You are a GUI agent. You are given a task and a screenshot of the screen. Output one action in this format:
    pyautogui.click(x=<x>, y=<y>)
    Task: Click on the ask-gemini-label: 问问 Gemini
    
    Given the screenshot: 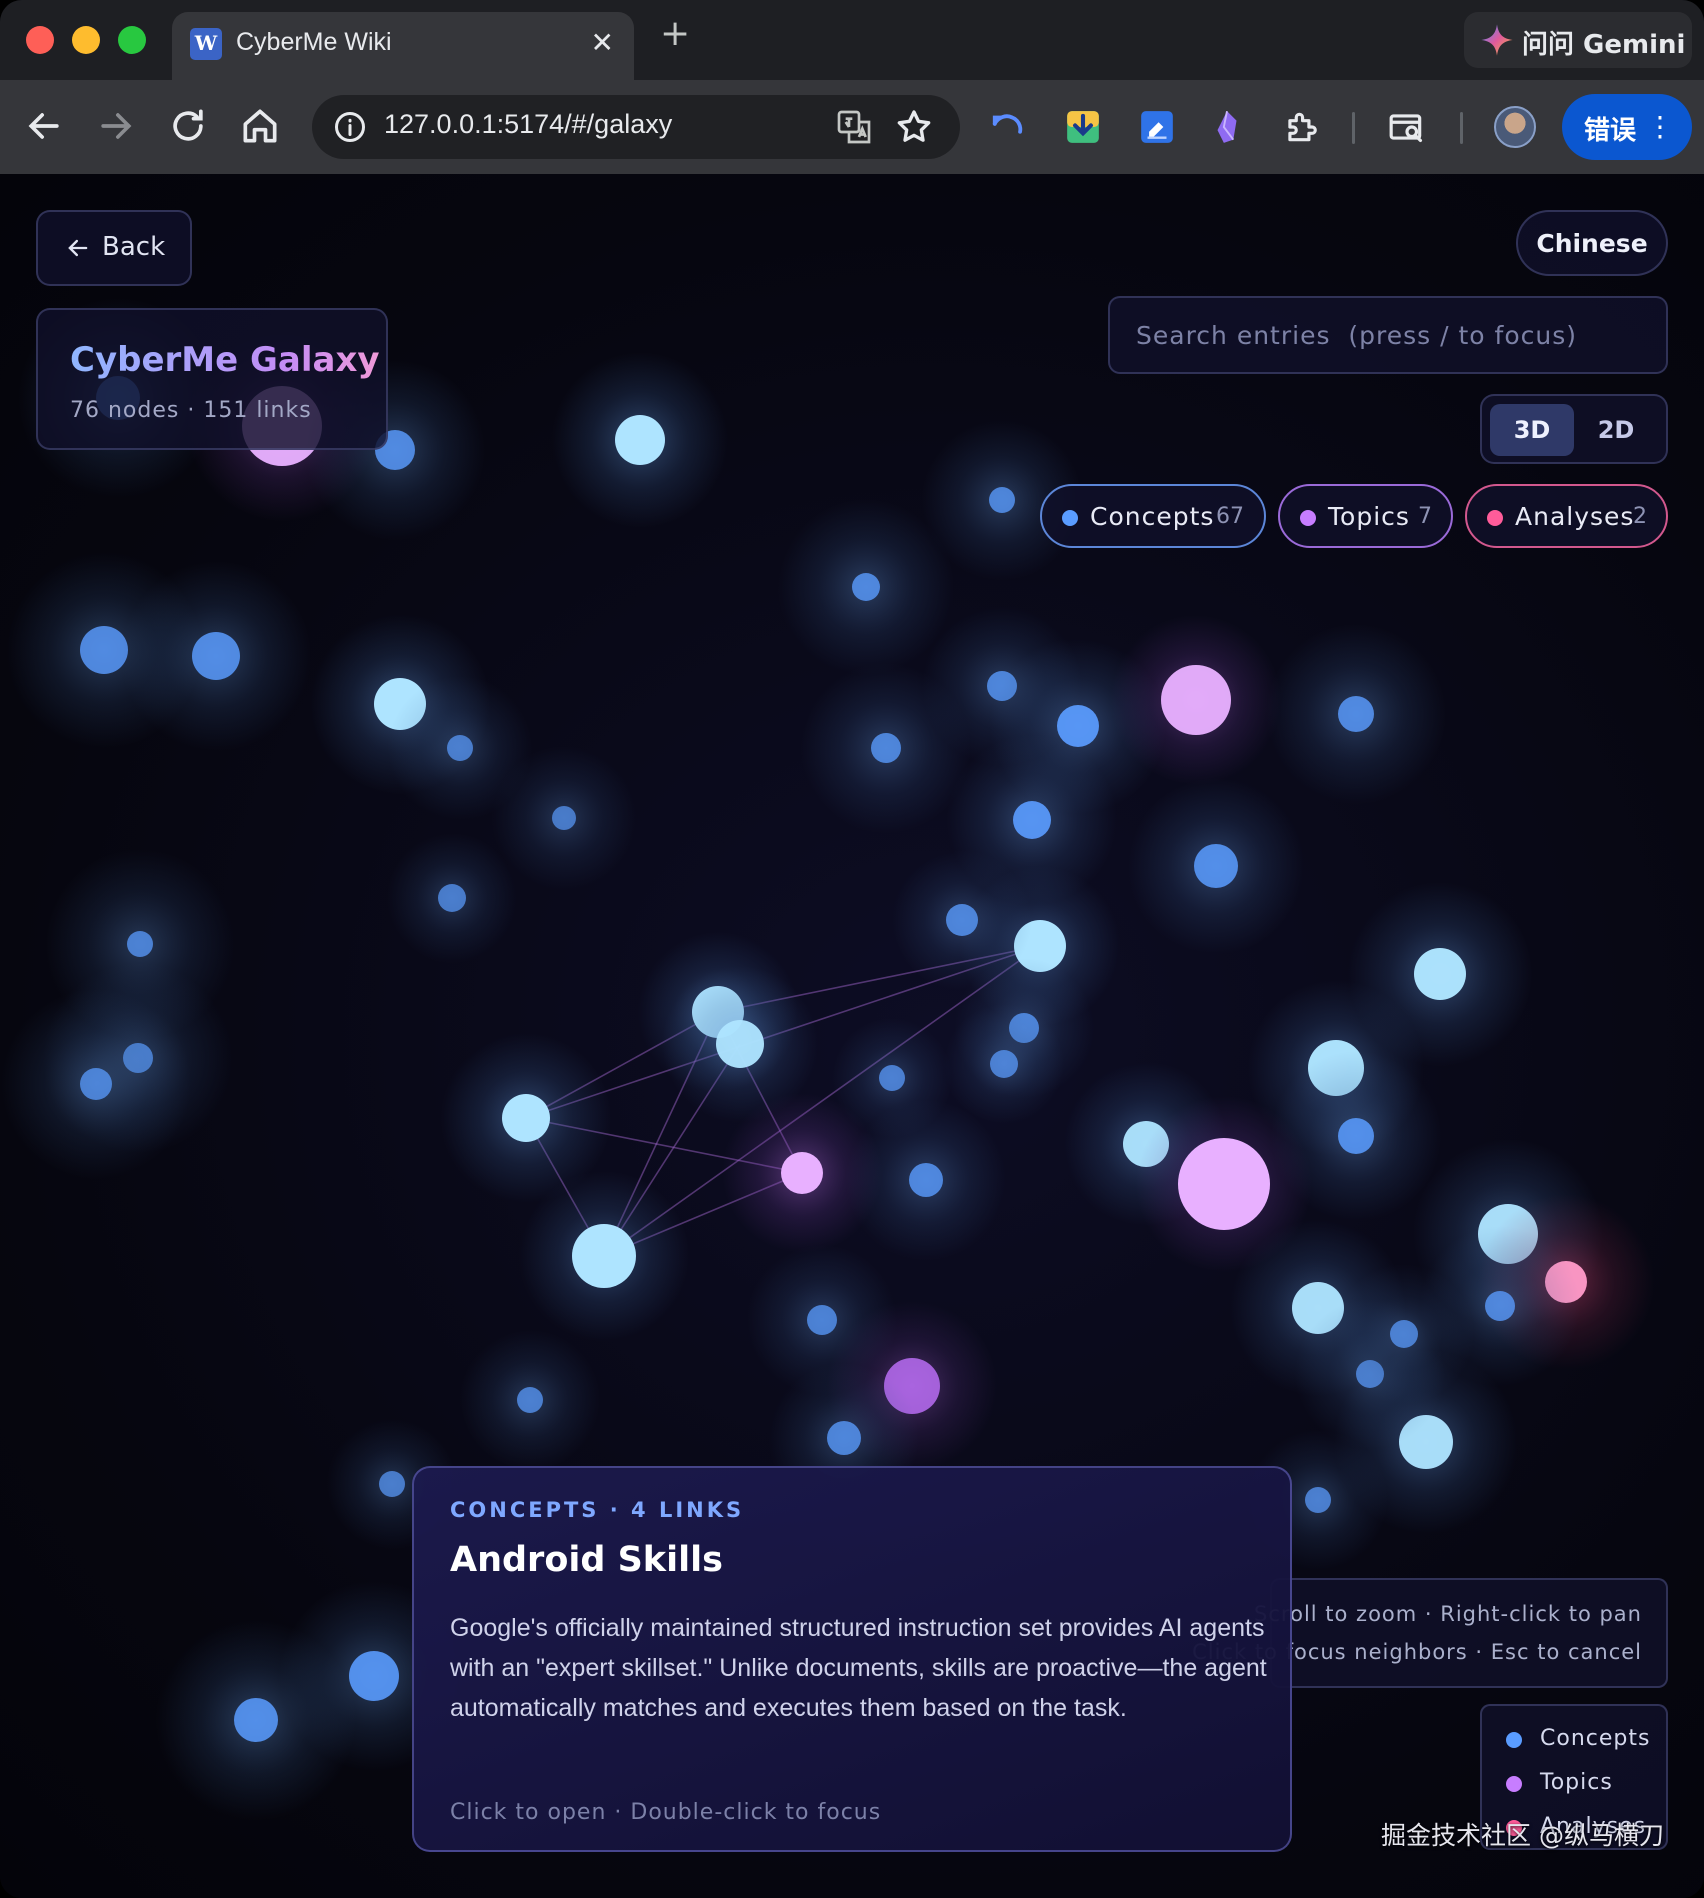 What is the action you would take?
    pyautogui.click(x=1604, y=45)
    